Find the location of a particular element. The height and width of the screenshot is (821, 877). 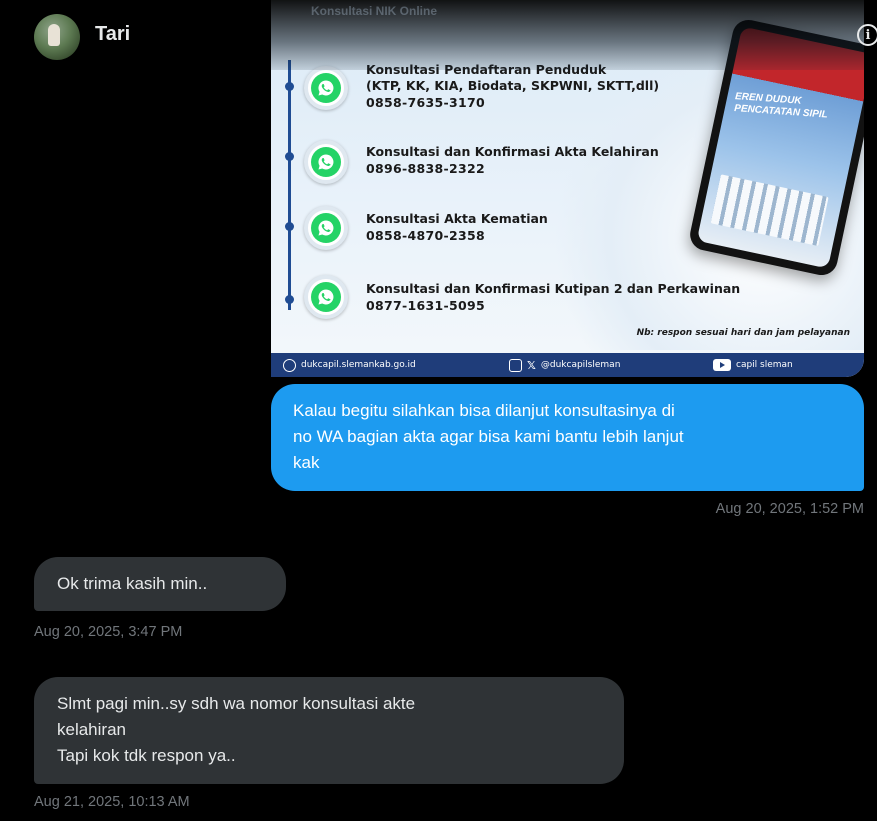

message-timestamp: Aug 21, 2025, 10:13 AM is located at coordinates (112, 802).